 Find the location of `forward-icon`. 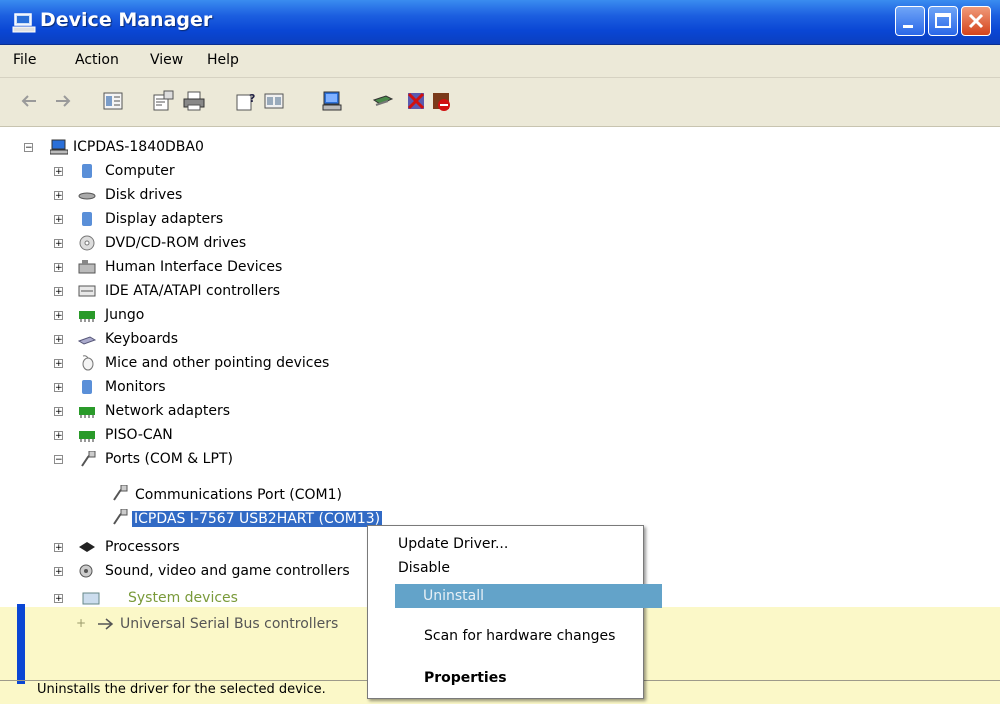

forward-icon is located at coordinates (63, 101).